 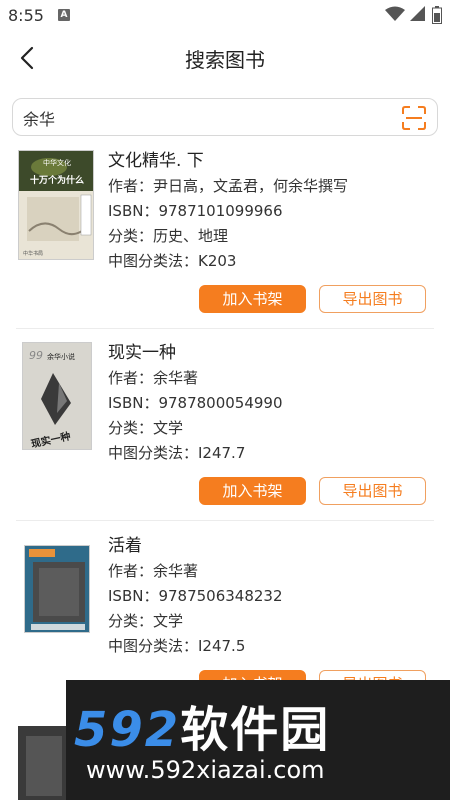 What do you see at coordinates (177, 453) in the screenshot?
I see `book-clc: 中图分类法：I247.7` at bounding box center [177, 453].